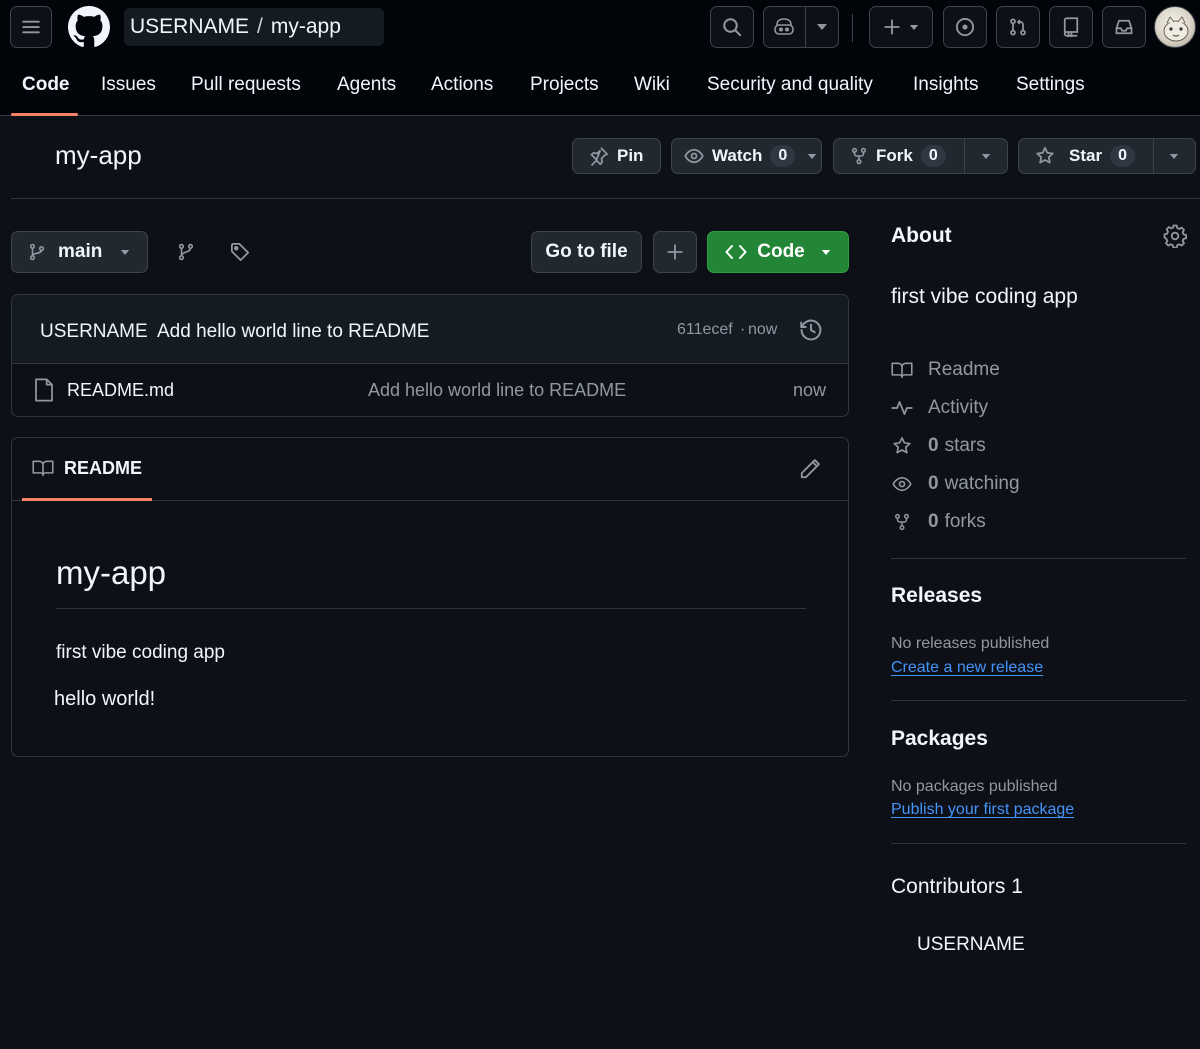 The image size is (1200, 1049). I want to click on hamburger-icon, so click(31, 27).